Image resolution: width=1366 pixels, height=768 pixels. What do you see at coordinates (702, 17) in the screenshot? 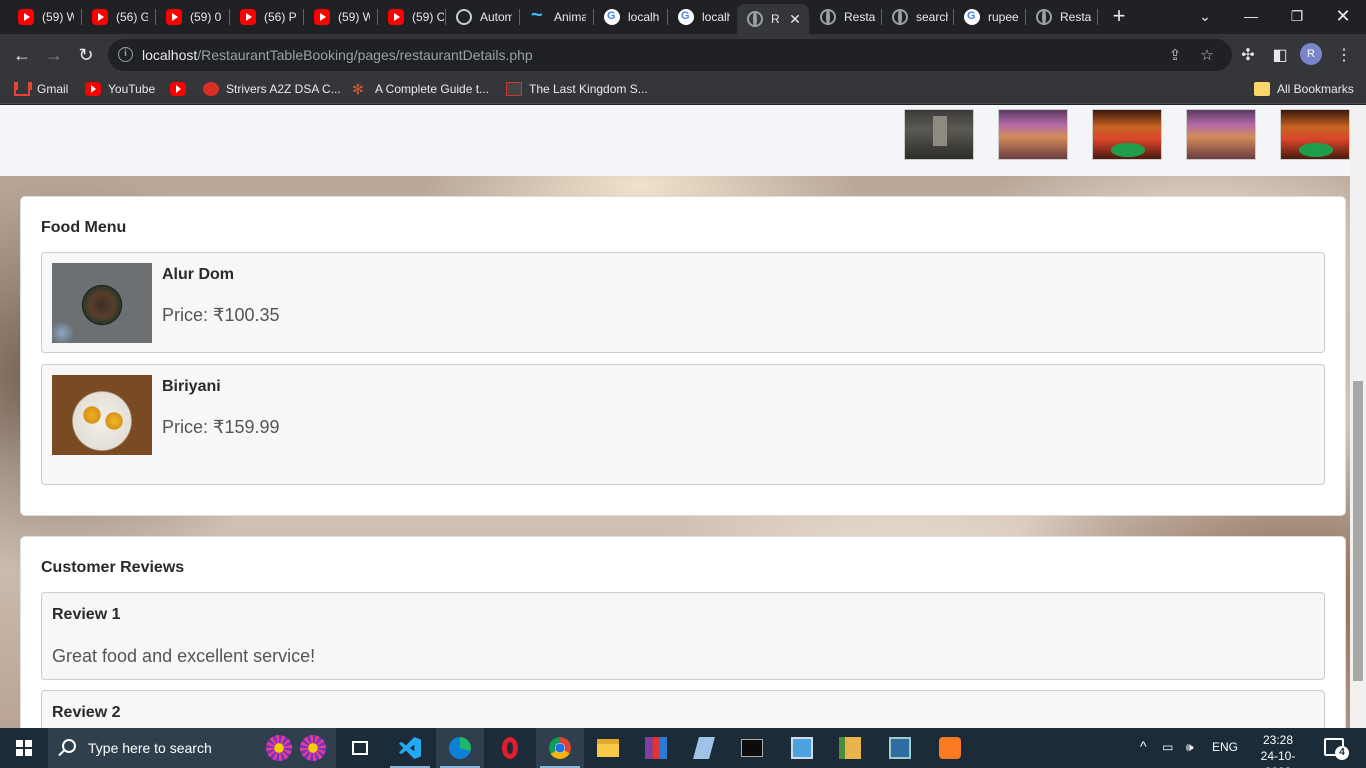
I see `tab-9: localh` at bounding box center [702, 17].